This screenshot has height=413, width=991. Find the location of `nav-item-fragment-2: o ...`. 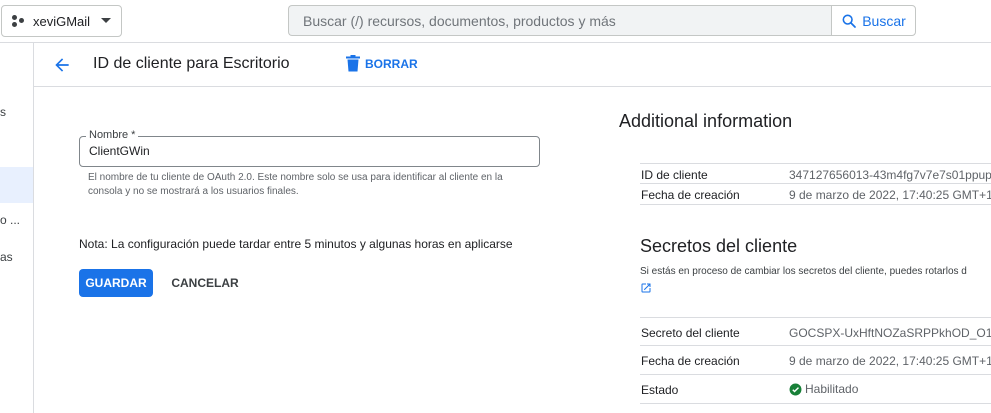

nav-item-fragment-2: o ... is located at coordinates (10, 220).